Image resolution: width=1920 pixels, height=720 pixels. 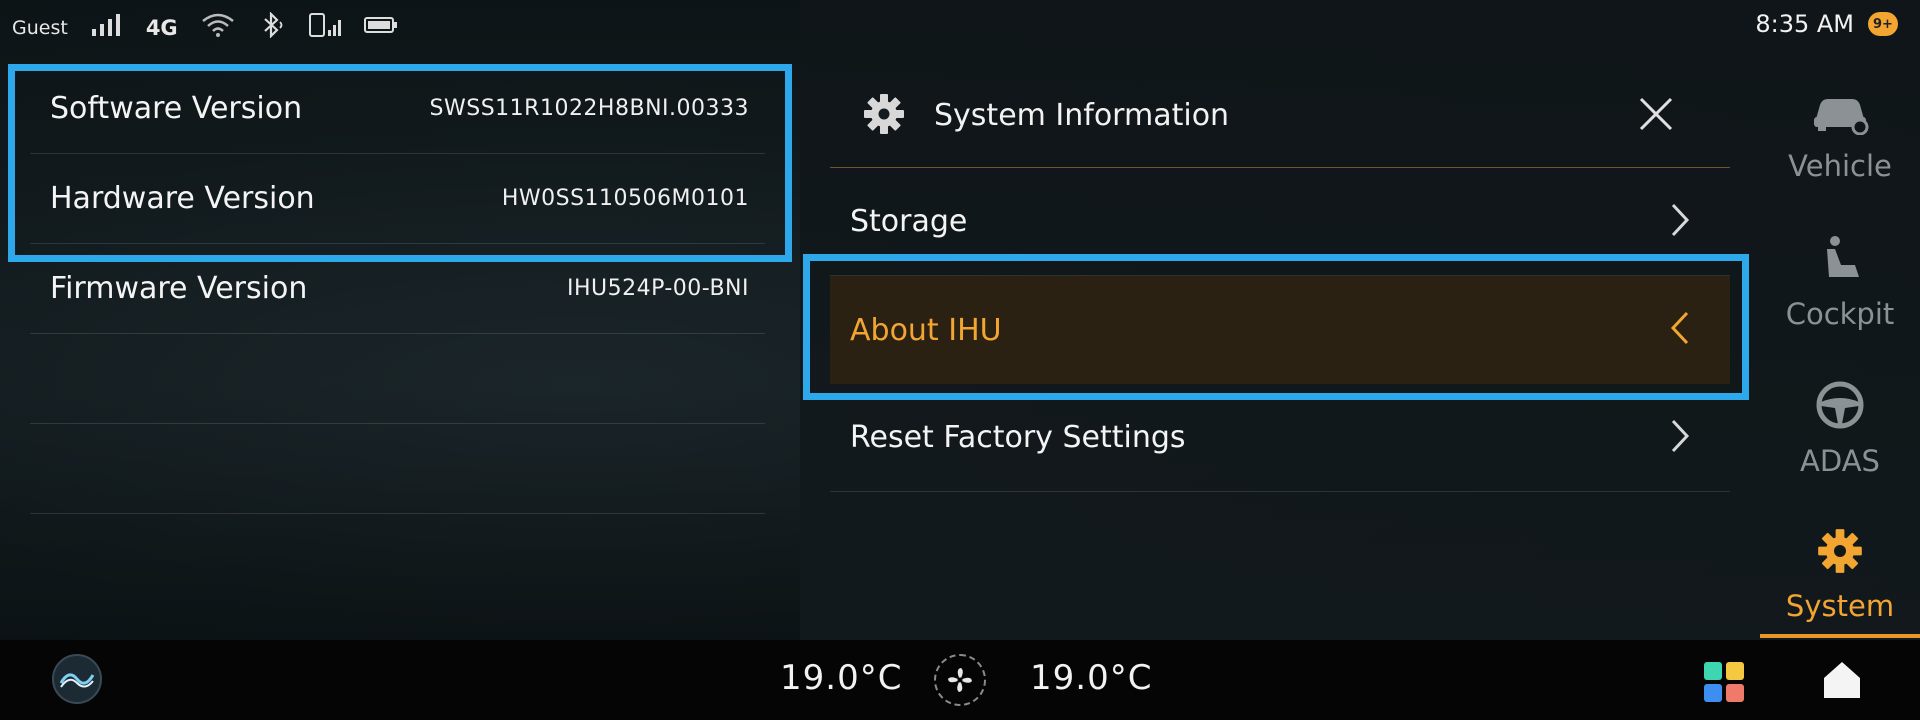 What do you see at coordinates (325, 27) in the screenshot?
I see `phone-signal-icon` at bounding box center [325, 27].